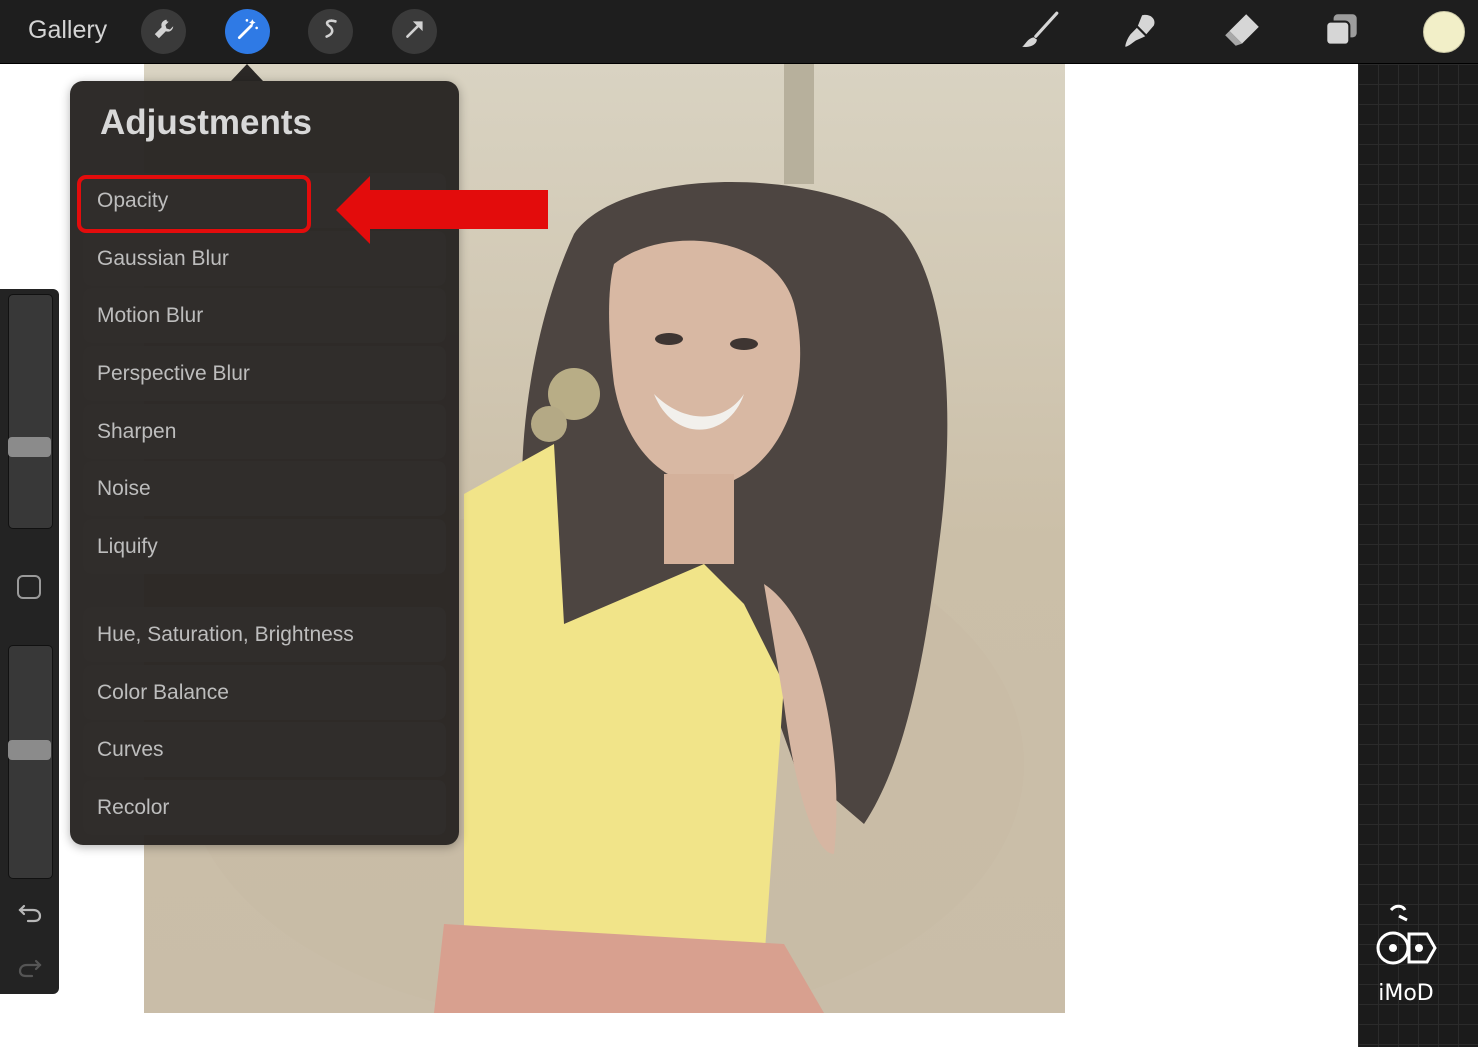  Describe the element at coordinates (264, 692) in the screenshot. I see `menu-item-color-balance: Color Balance` at that location.